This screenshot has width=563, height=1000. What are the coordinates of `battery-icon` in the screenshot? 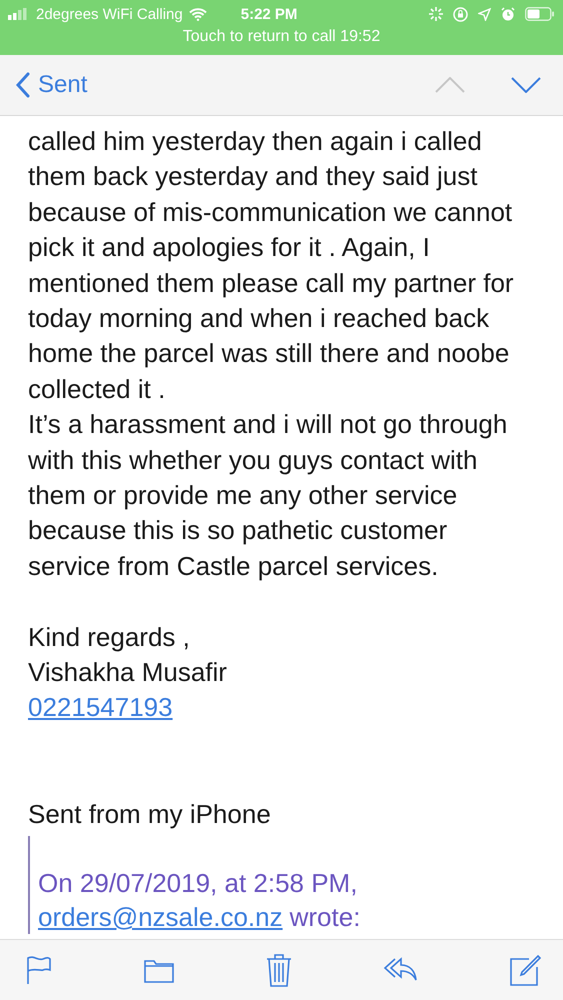 It's located at (540, 14).